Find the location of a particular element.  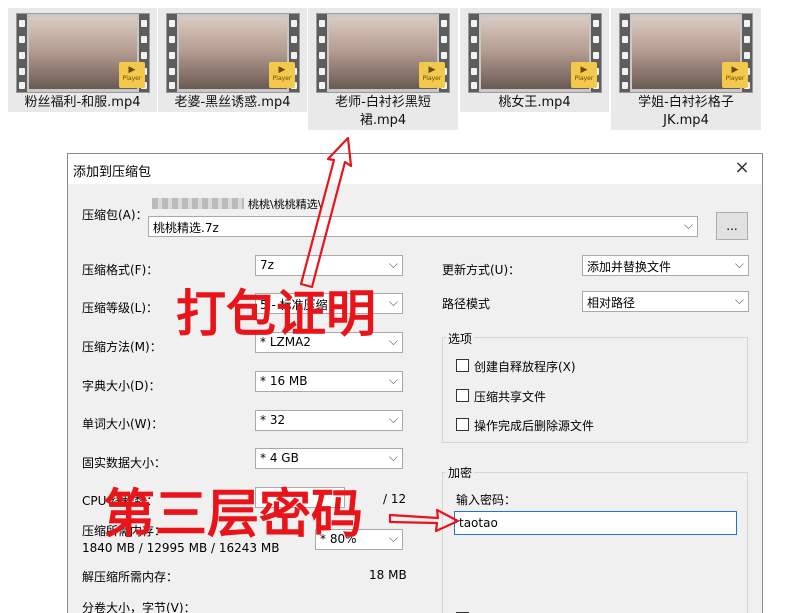

close-icon: × is located at coordinates (742, 168).